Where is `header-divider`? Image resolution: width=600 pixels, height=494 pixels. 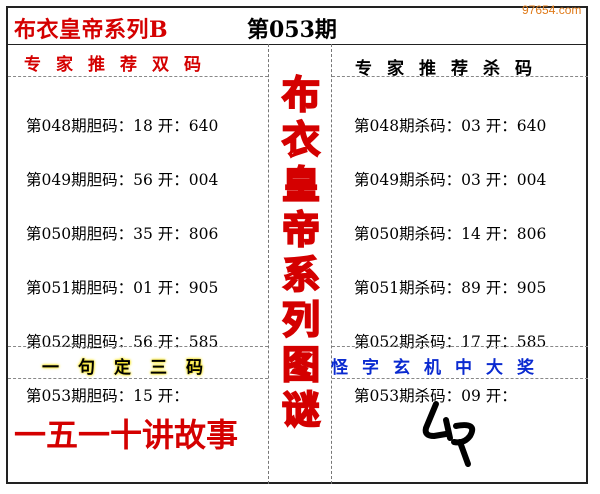 header-divider is located at coordinates (297, 44).